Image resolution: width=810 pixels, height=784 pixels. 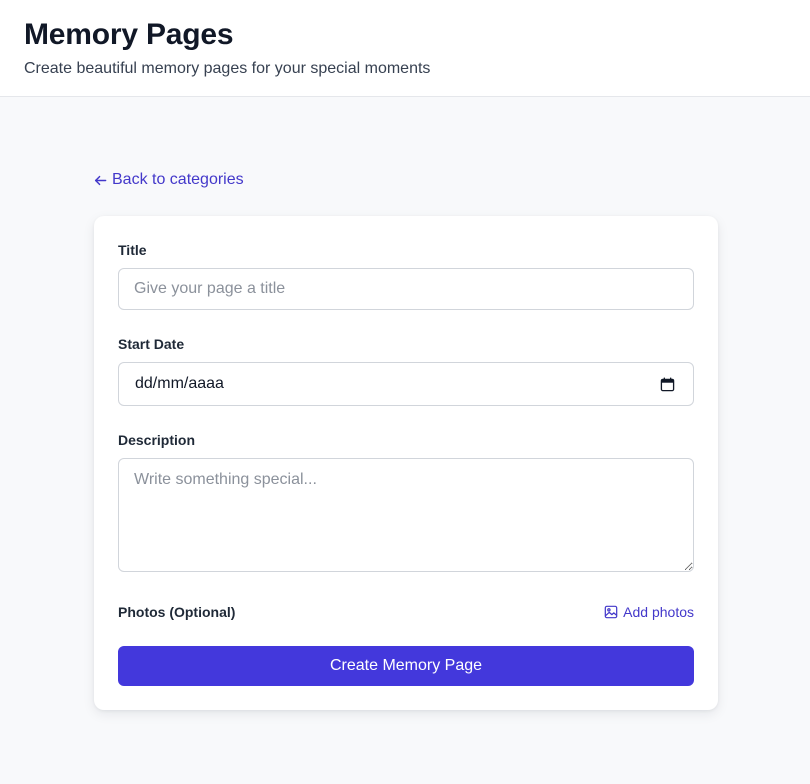 What do you see at coordinates (129, 34) in the screenshot?
I see `page-title: Memory Pages` at bounding box center [129, 34].